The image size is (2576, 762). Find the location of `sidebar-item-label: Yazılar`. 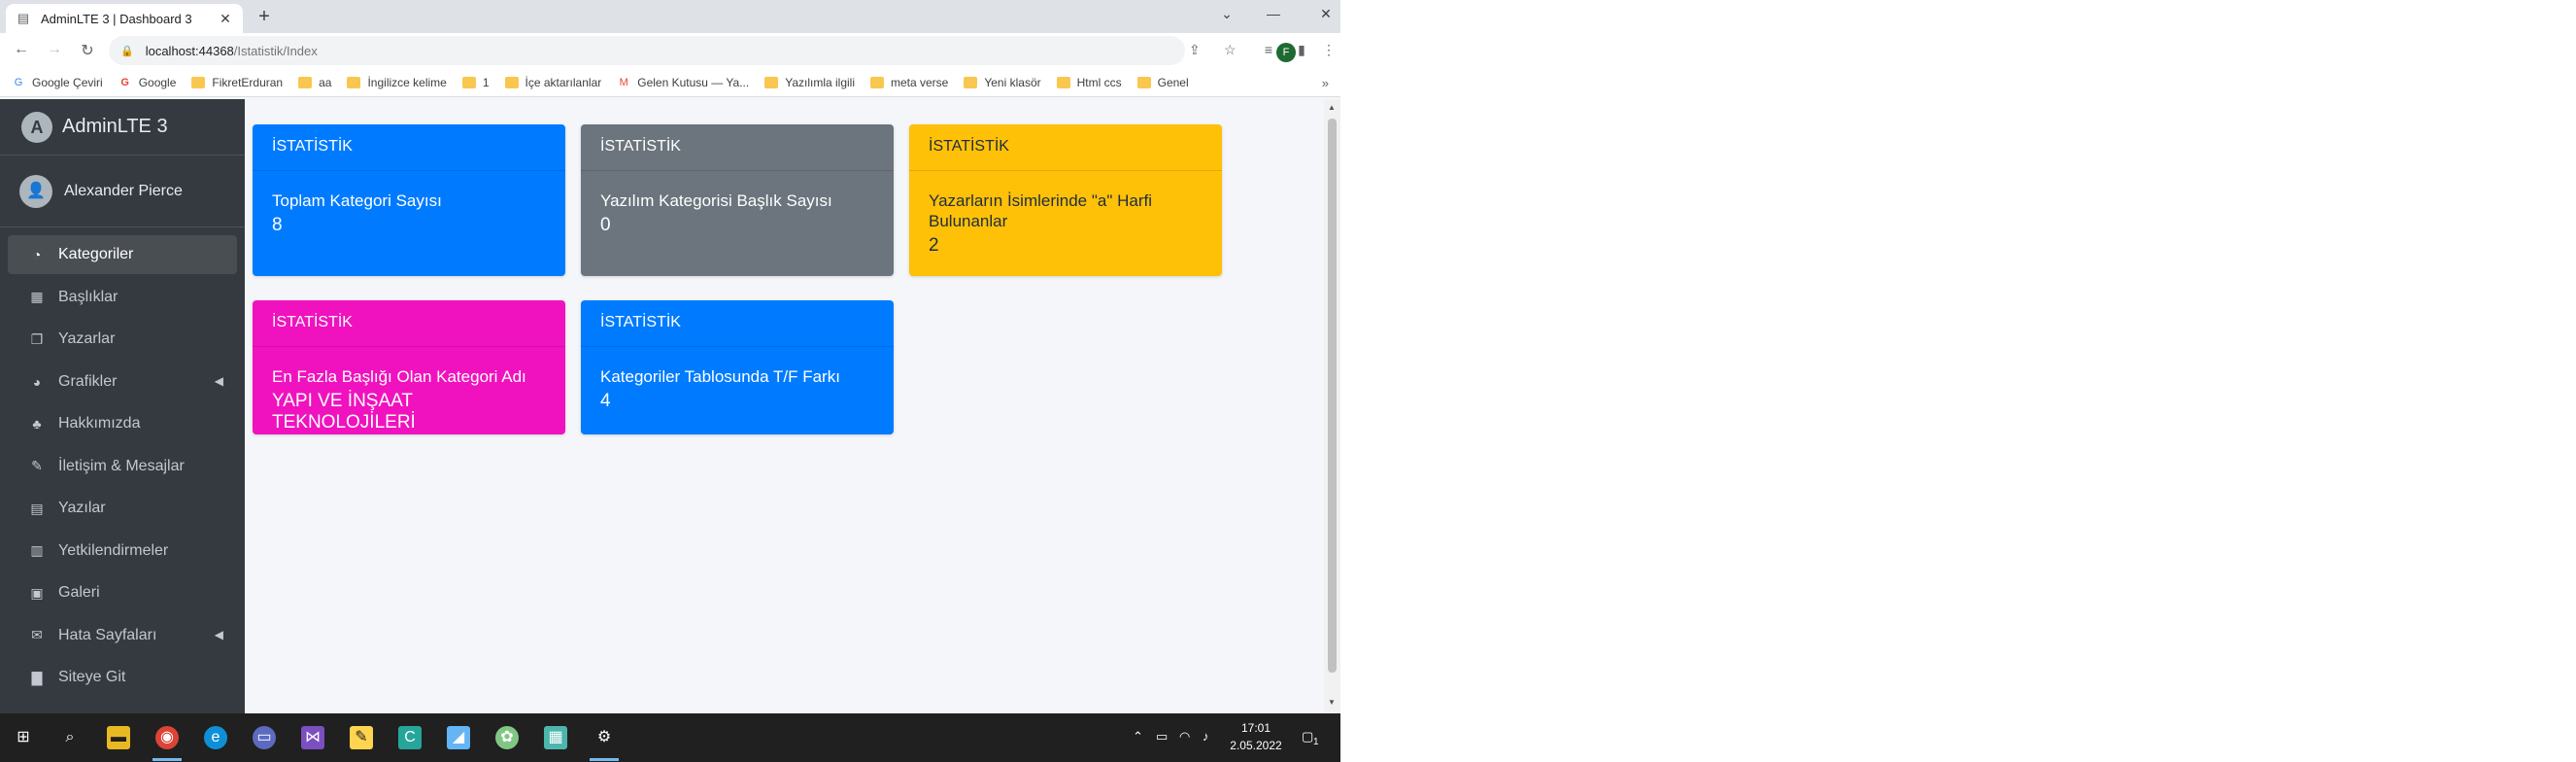

sidebar-item-label: Yazılar is located at coordinates (82, 508).